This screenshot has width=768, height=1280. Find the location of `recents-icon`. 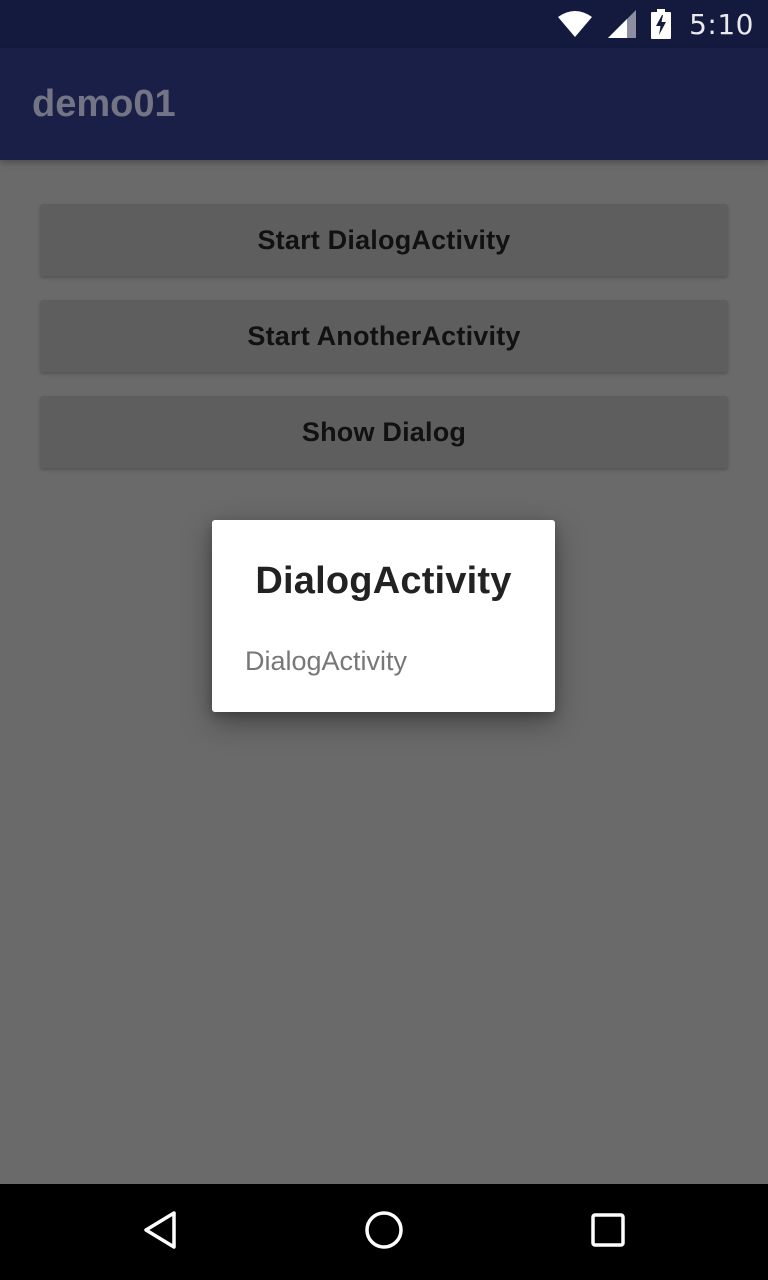

recents-icon is located at coordinates (608, 1232).